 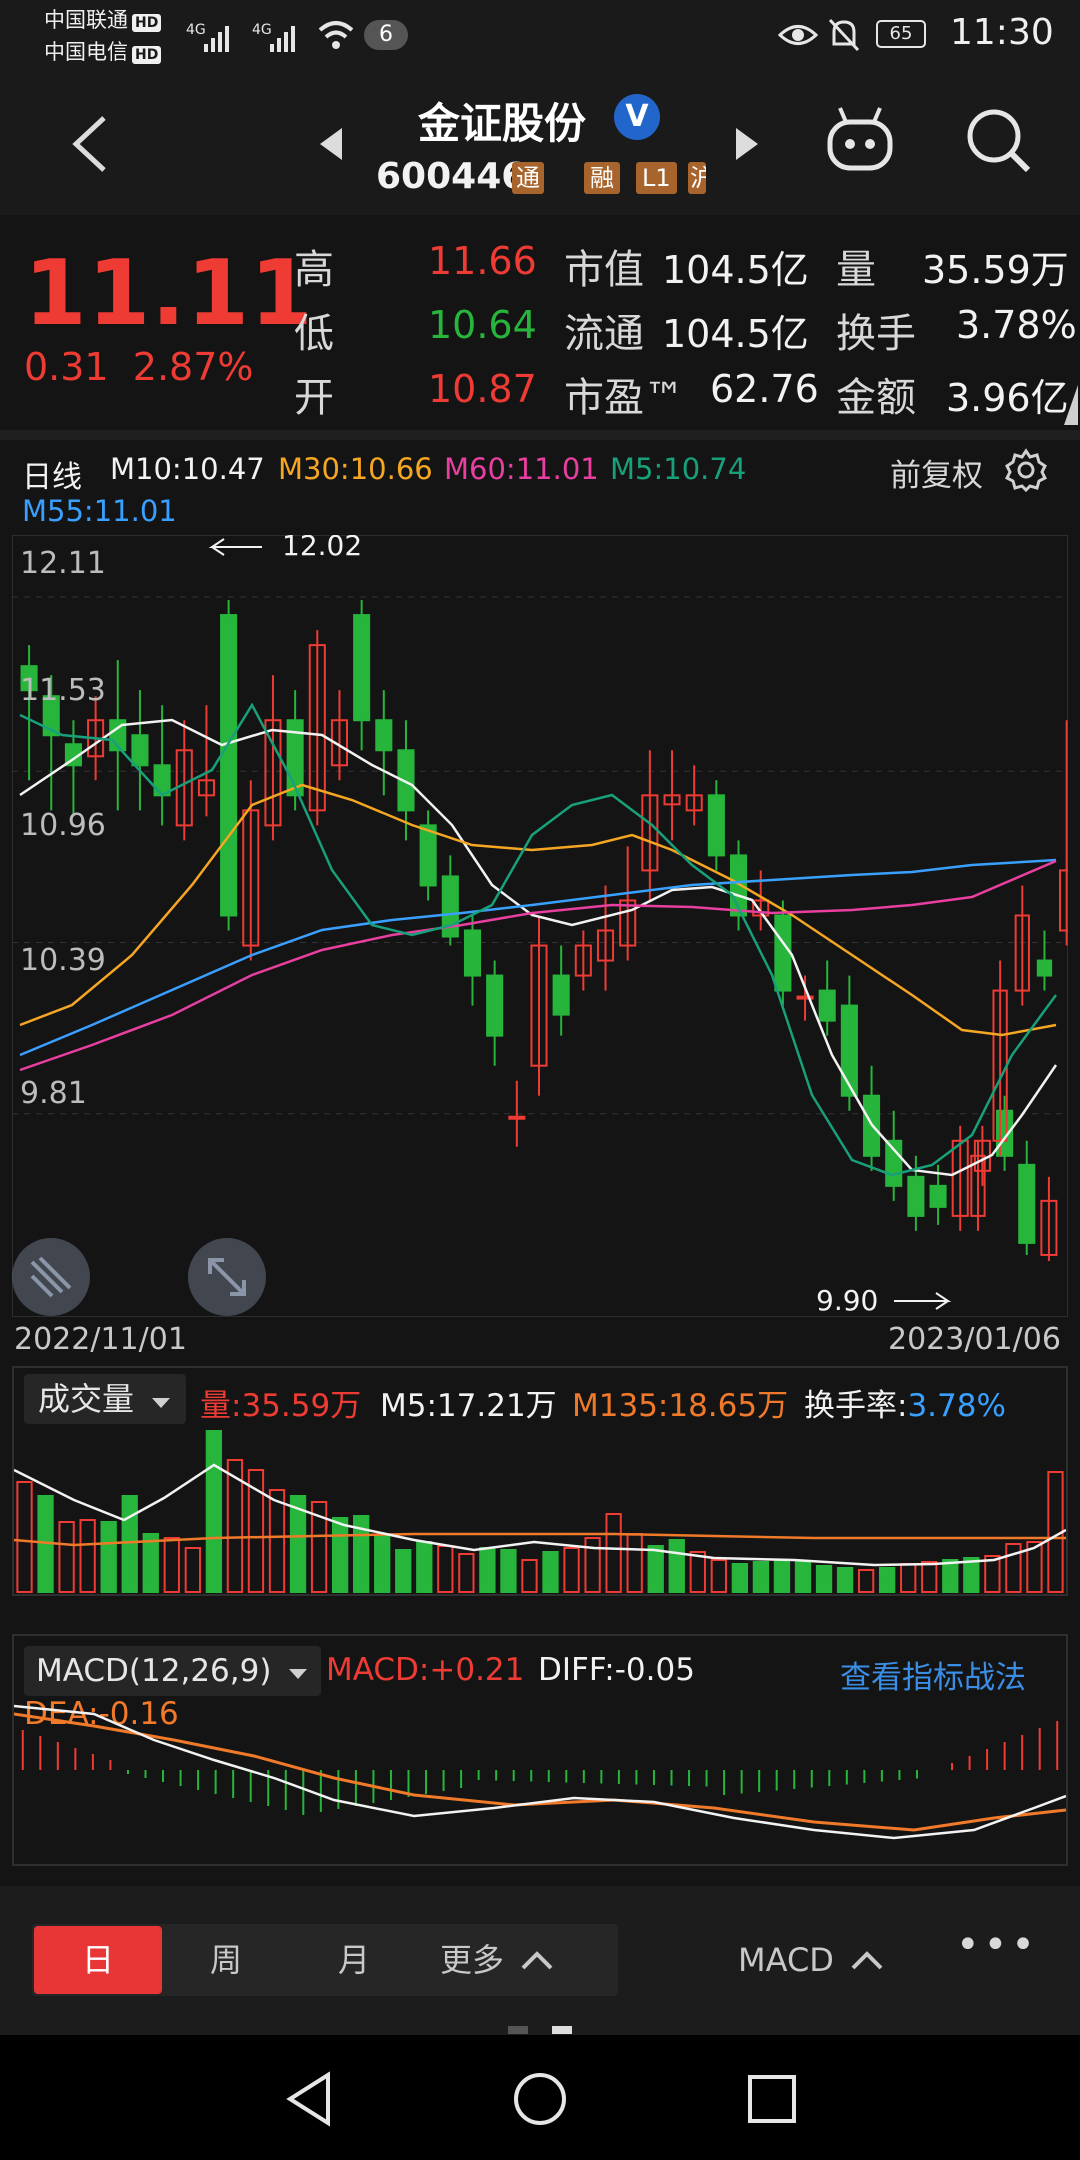 I want to click on volume-dropdown: 成交量, so click(x=105, y=1399).